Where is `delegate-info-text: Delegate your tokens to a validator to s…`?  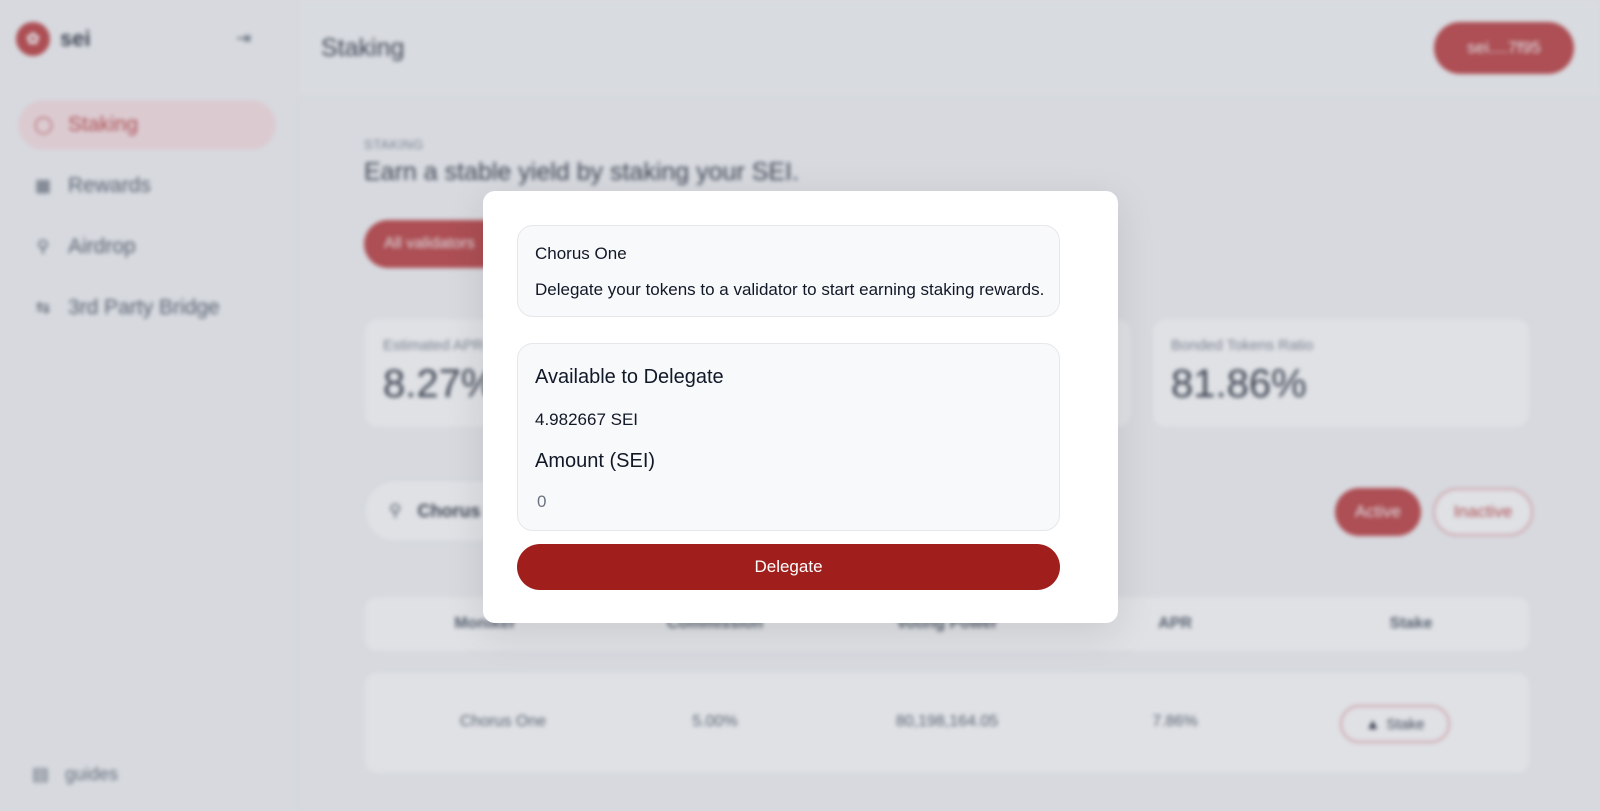
delegate-info-text: Delegate your tokens to a validator to s… is located at coordinates (790, 289).